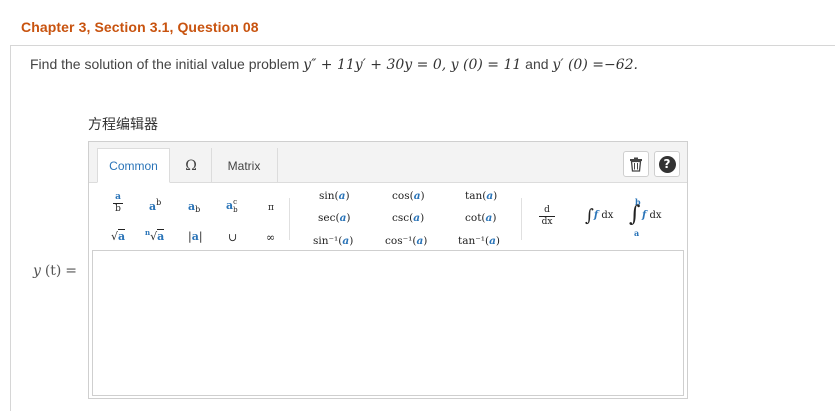 The height and width of the screenshot is (411, 835). Describe the element at coordinates (118, 209) in the screenshot. I see `fraction-denominator: b` at that location.